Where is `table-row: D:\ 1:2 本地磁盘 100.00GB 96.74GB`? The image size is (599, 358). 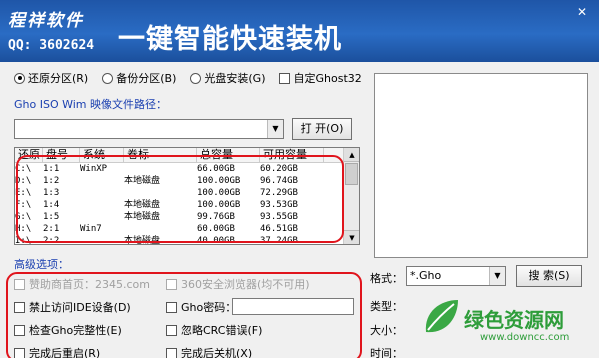
table-row: D:\ 1:2 本地磁盘 100.00GB 96.74GB is located at coordinates (187, 181).